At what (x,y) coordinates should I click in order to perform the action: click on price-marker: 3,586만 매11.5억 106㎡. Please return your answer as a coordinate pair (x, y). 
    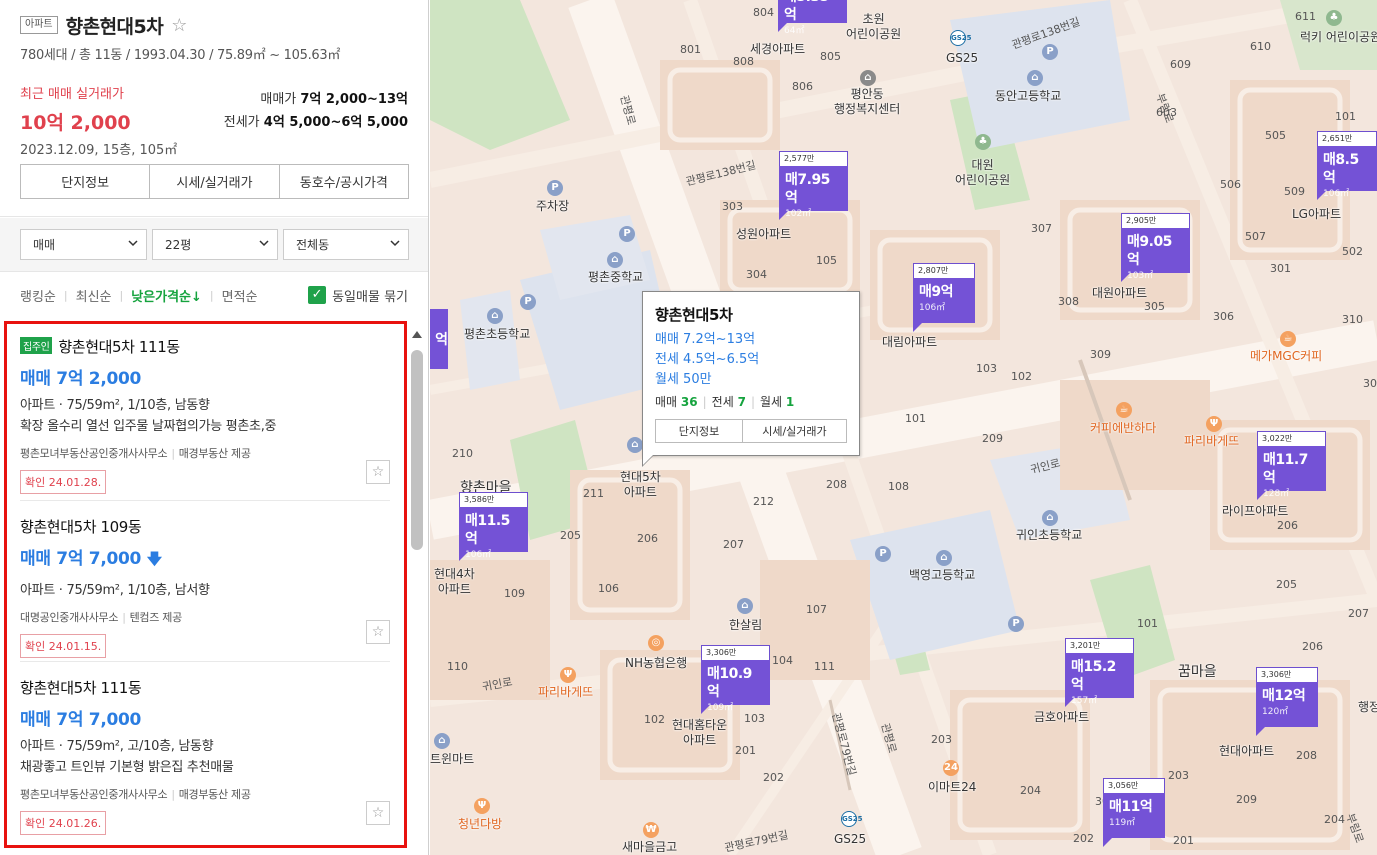
    Looking at the image, I should click on (493, 526).